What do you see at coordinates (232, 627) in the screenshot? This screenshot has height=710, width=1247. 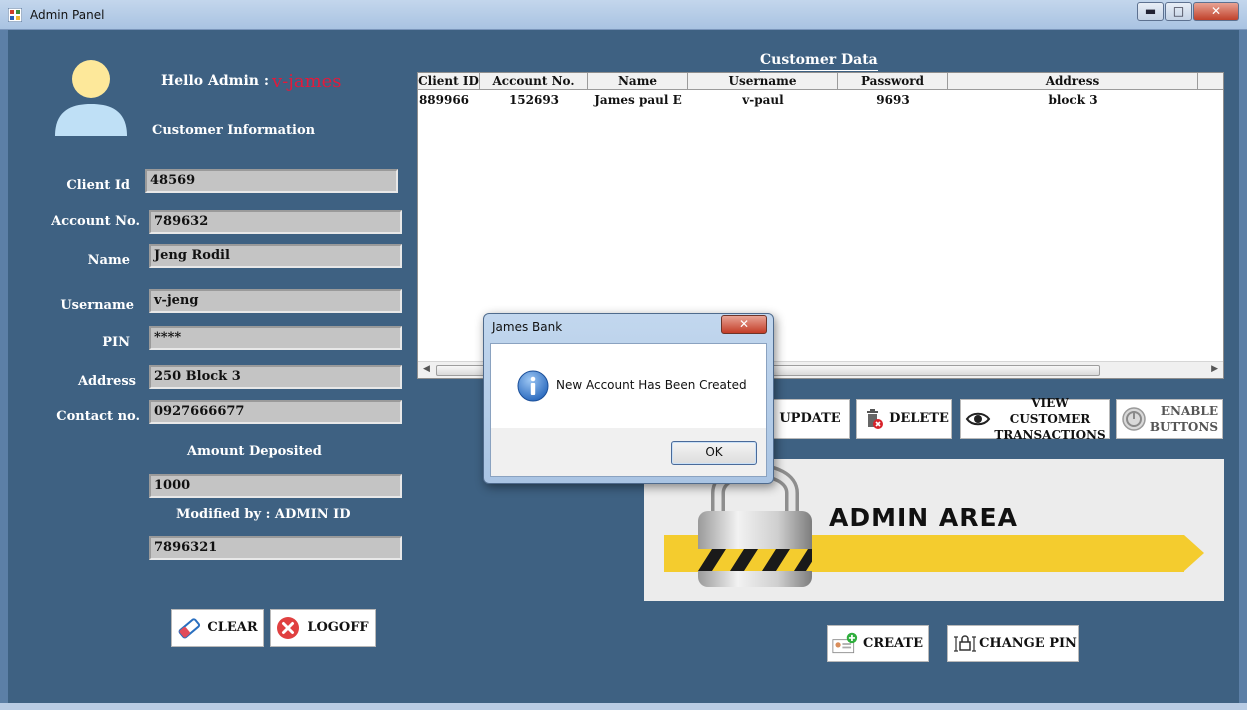 I see `clear-label: CLEAR` at bounding box center [232, 627].